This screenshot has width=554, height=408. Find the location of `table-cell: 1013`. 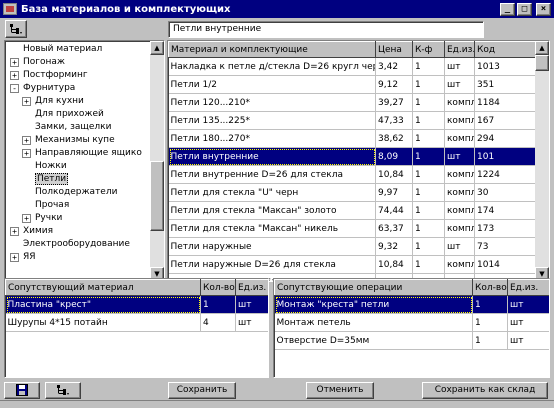

table-cell: 1013 is located at coordinates (505, 66).